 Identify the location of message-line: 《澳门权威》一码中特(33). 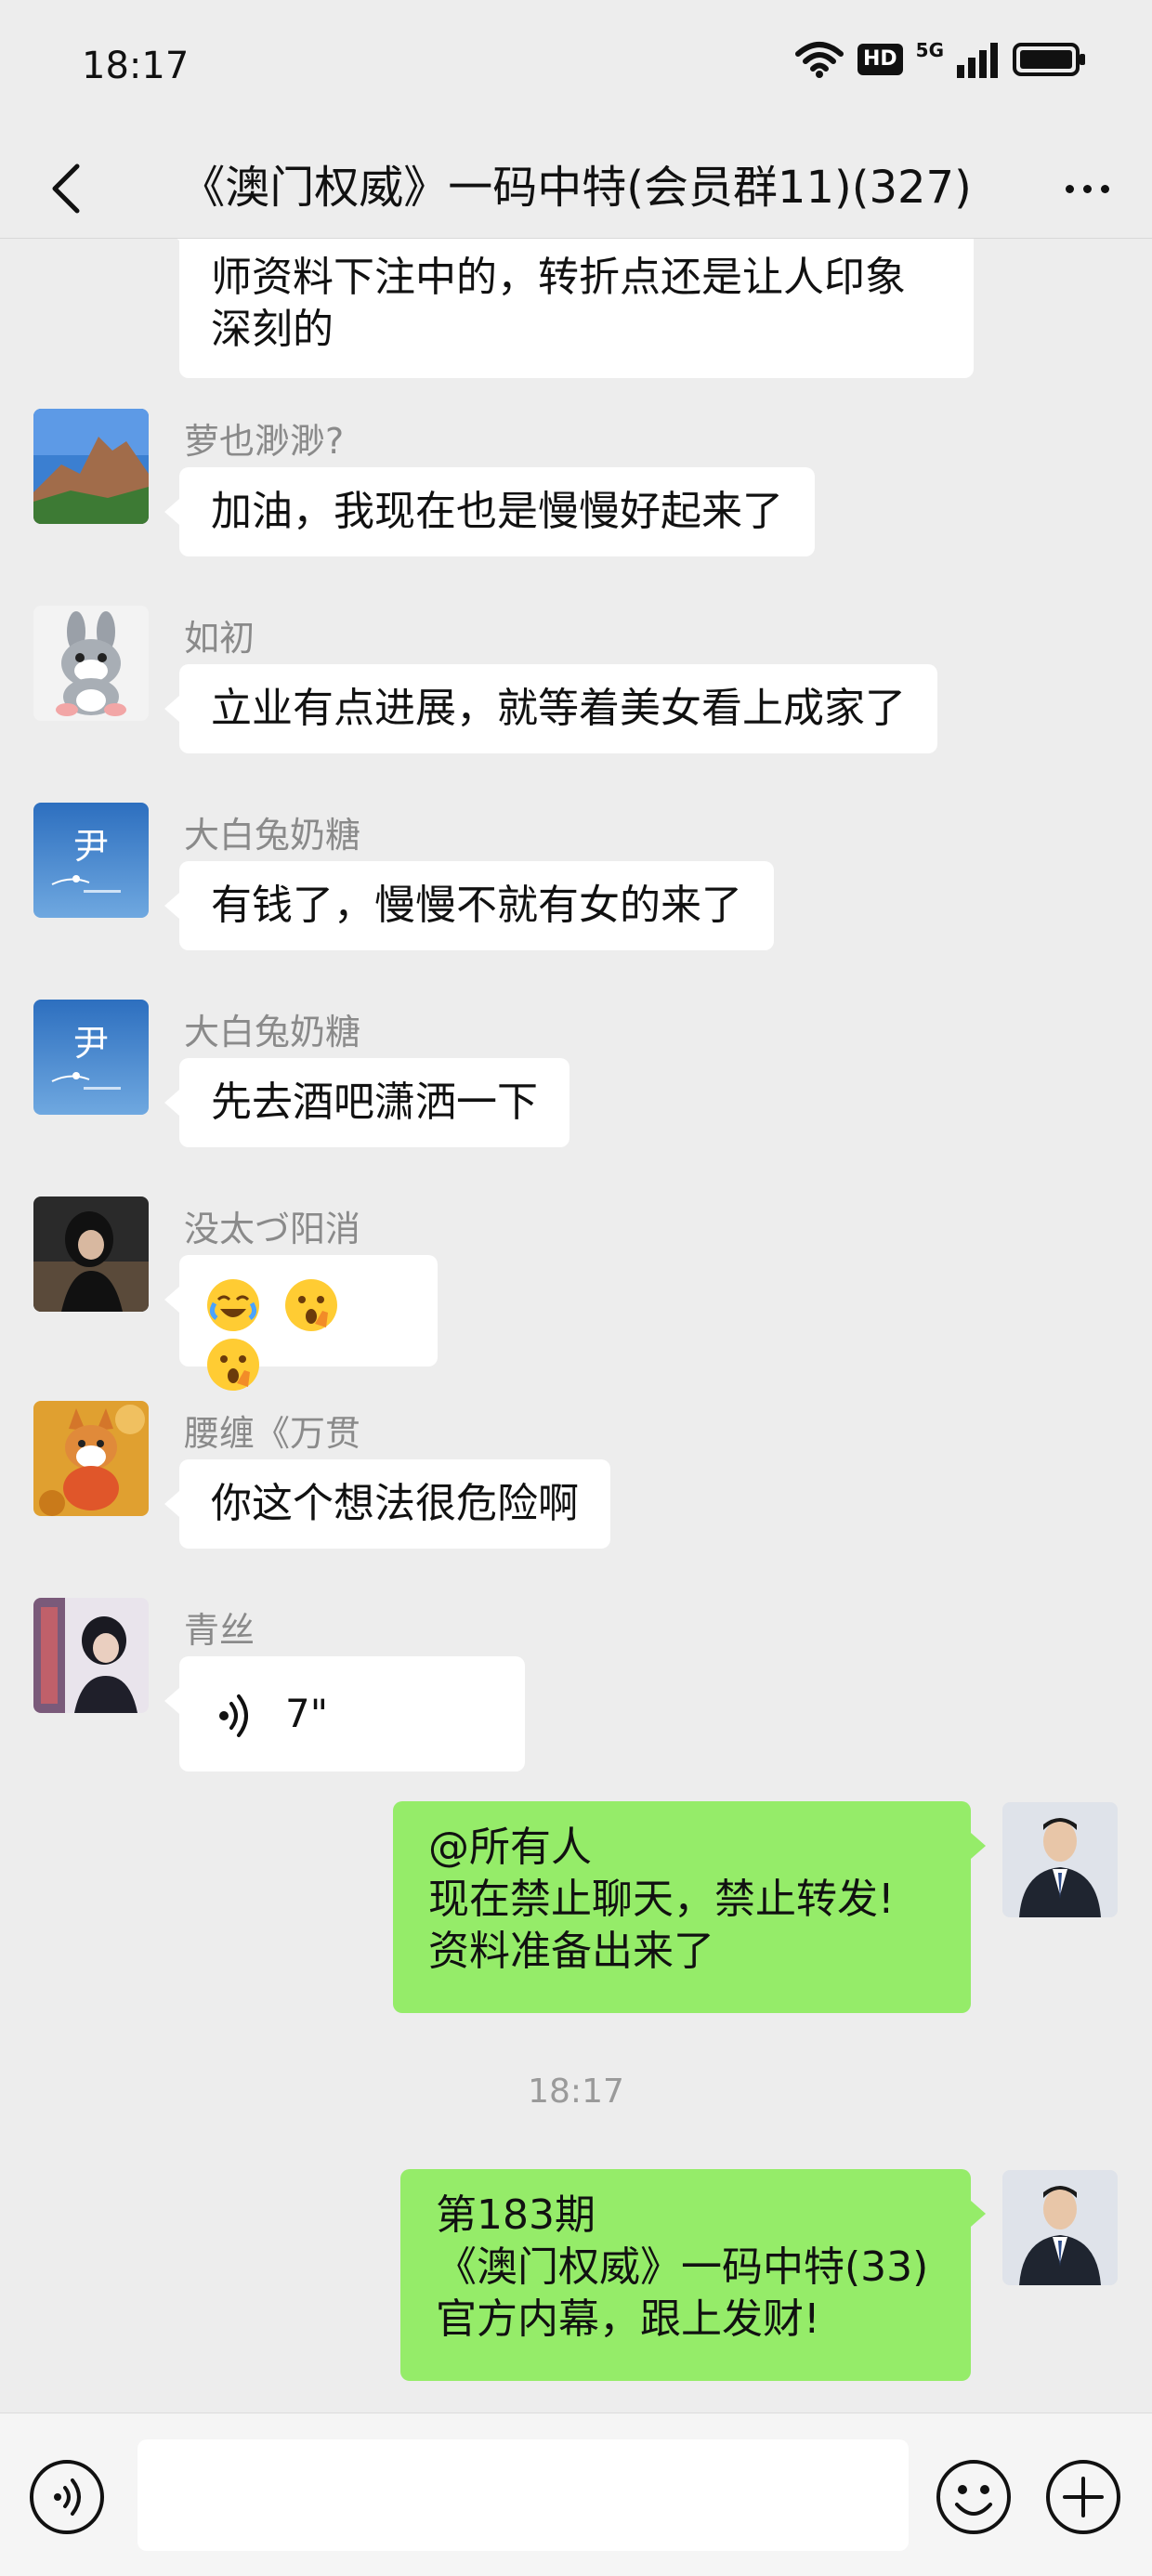
(682, 2267).